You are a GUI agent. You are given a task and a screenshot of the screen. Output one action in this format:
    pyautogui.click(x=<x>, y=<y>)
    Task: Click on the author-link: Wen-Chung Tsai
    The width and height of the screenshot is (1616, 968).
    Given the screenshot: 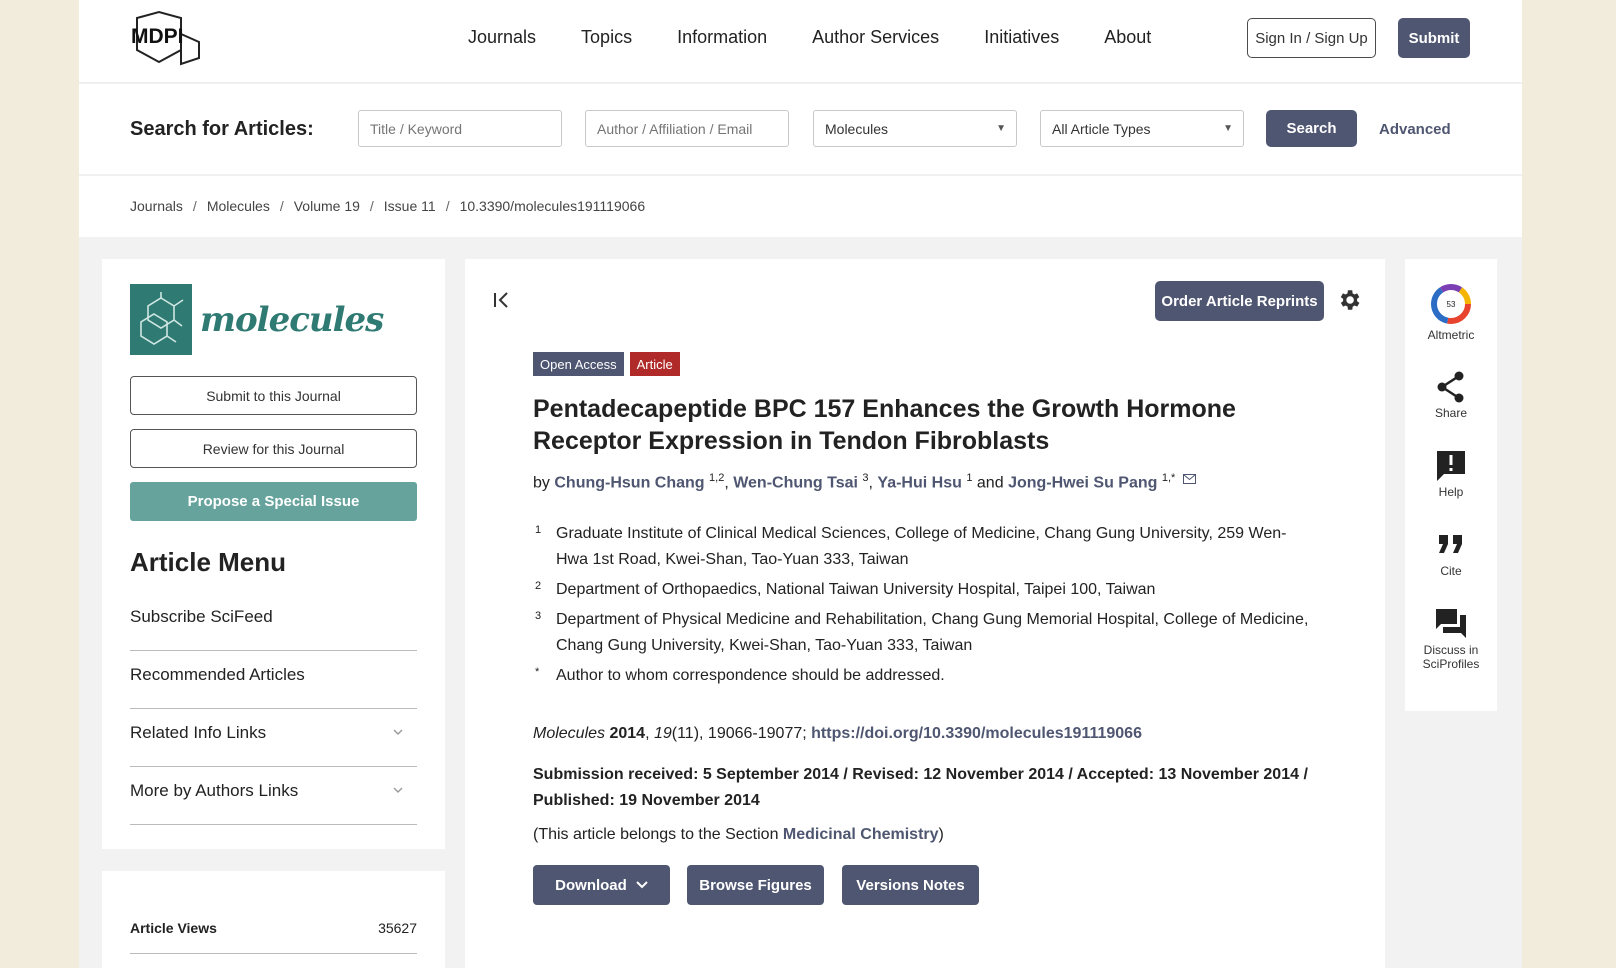 What is the action you would take?
    pyautogui.click(x=795, y=482)
    